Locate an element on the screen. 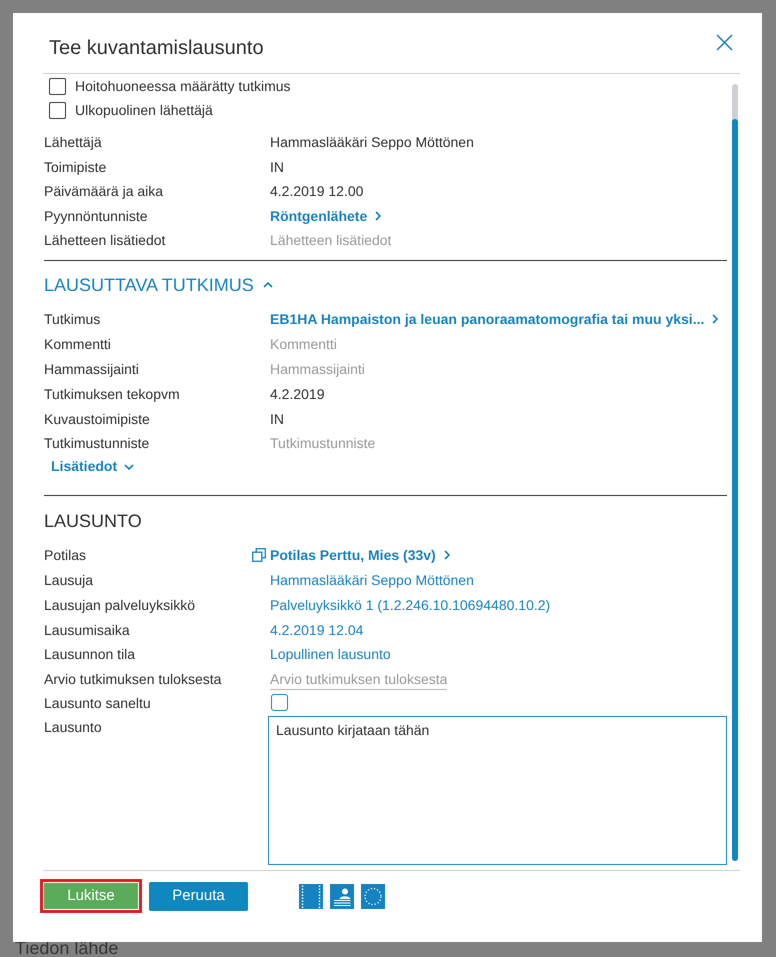  action-button: Peruuta is located at coordinates (198, 896).